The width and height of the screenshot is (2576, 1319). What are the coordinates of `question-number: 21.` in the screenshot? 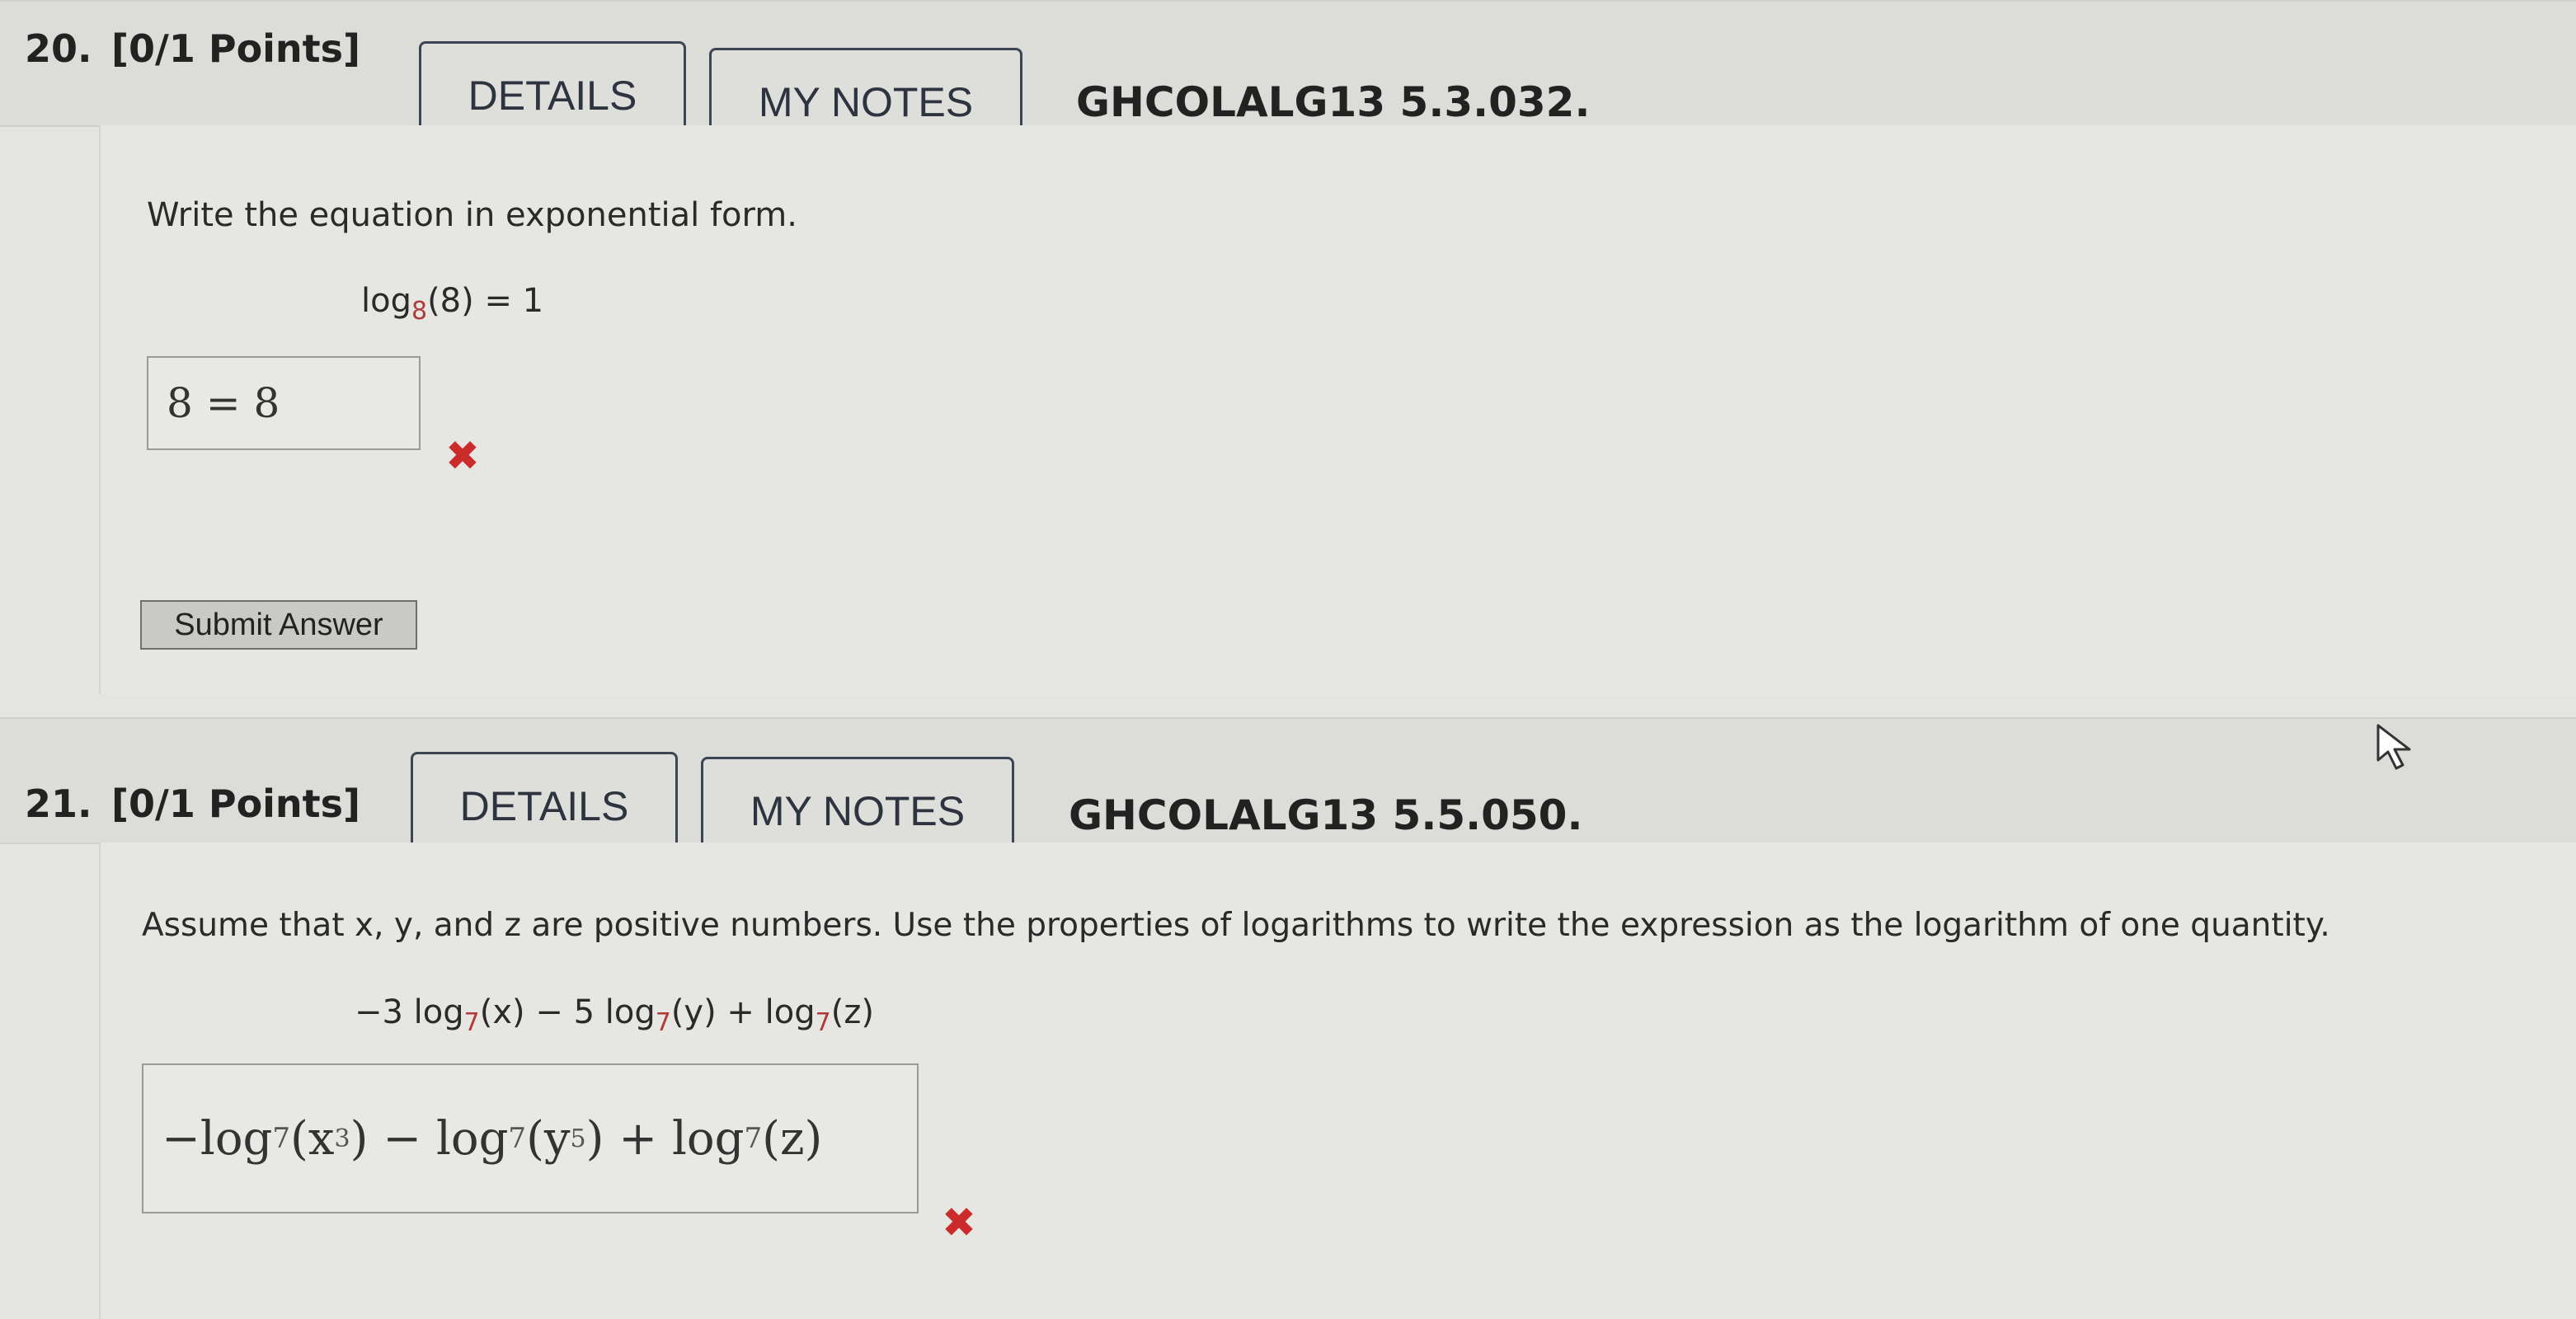 It's located at (58, 804).